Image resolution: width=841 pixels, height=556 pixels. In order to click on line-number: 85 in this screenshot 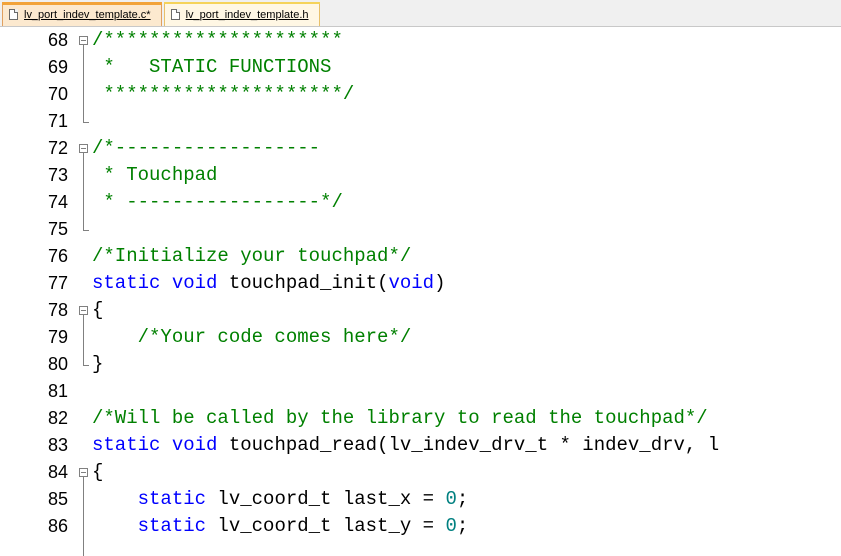, I will do `click(57, 499)`.